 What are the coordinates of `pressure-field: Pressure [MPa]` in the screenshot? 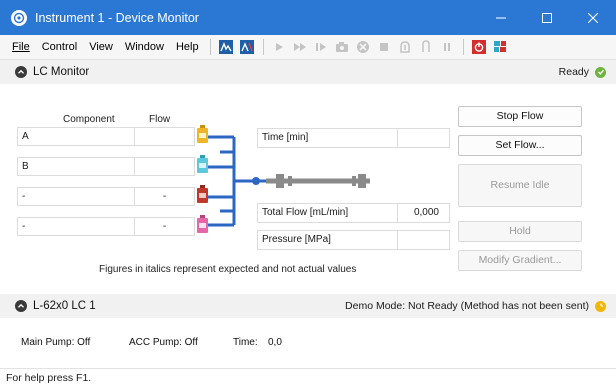 It's located at (353, 240).